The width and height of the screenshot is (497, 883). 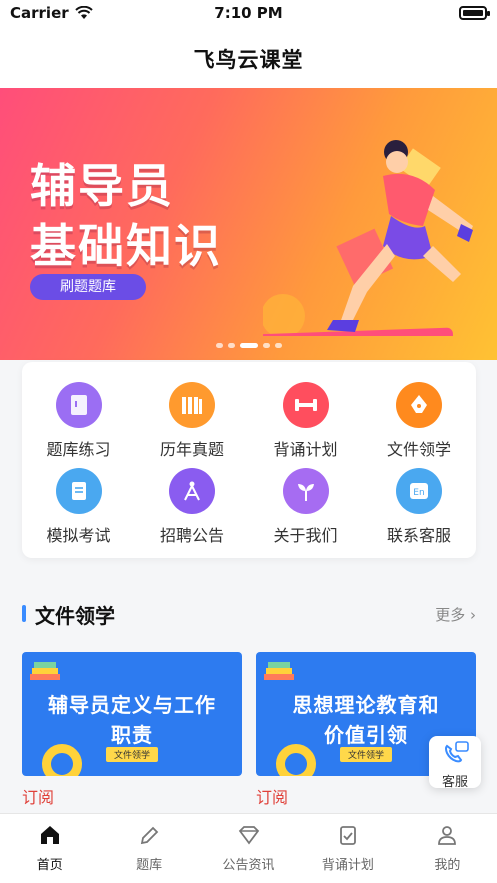 I want to click on bookshelf-icon, so click(x=192, y=405).